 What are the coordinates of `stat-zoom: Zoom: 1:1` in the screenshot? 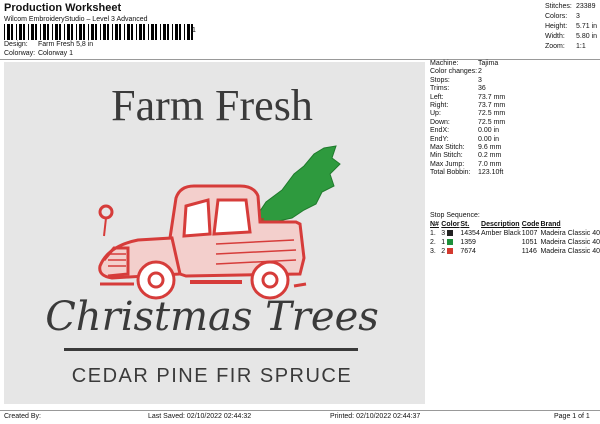 It's located at (565, 46).